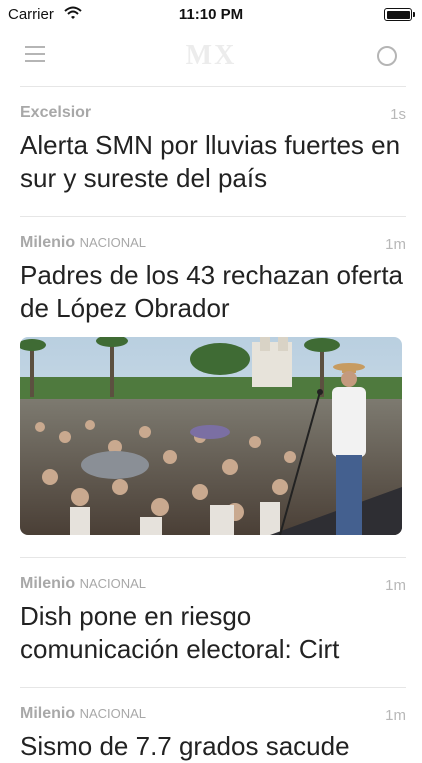 The height and width of the screenshot is (763, 422). I want to click on status-bar: Carrier 11:10 PM, so click(211, 15).